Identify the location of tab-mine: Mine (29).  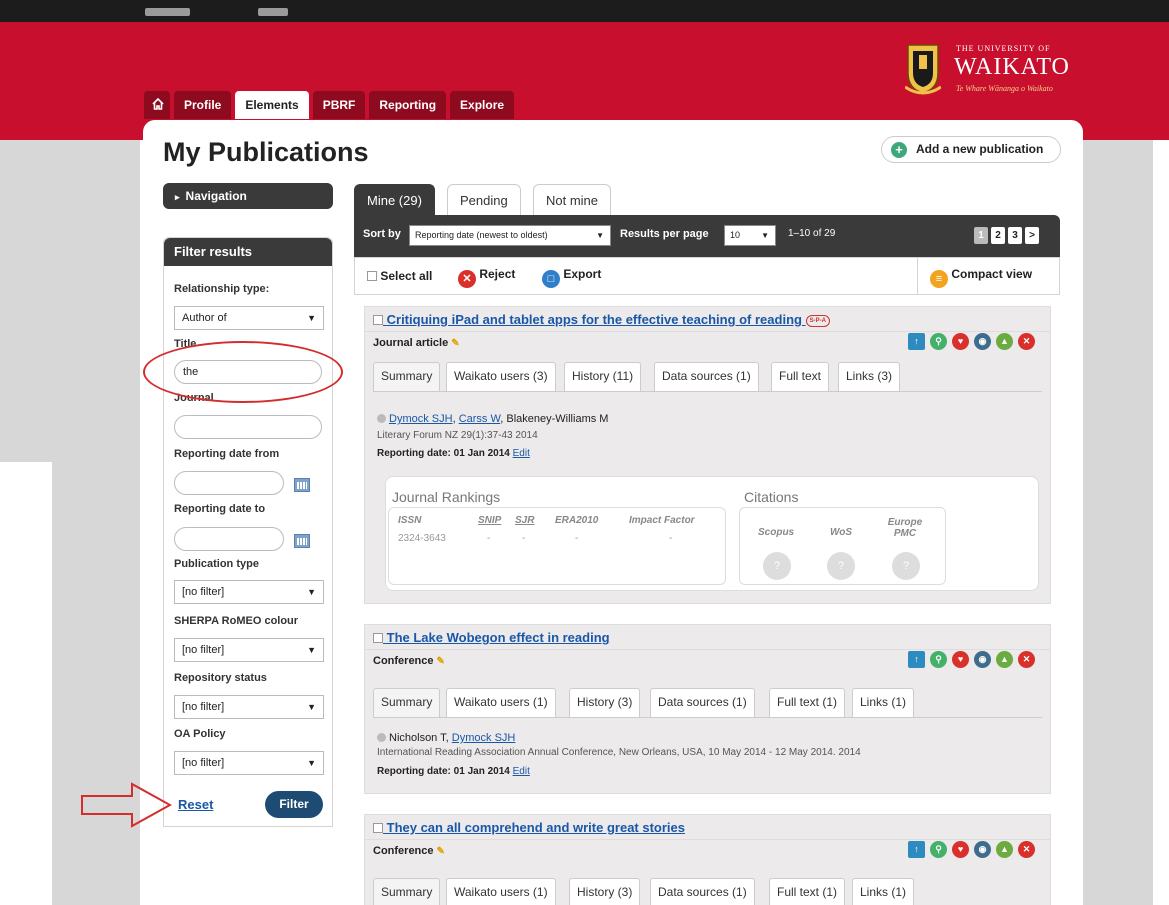
(394, 199).